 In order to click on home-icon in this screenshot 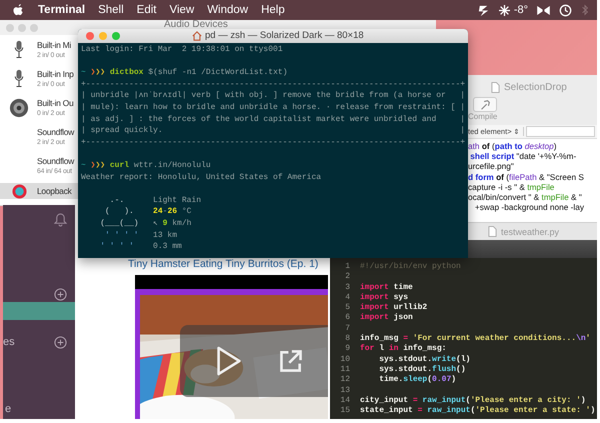, I will do `click(197, 35)`.